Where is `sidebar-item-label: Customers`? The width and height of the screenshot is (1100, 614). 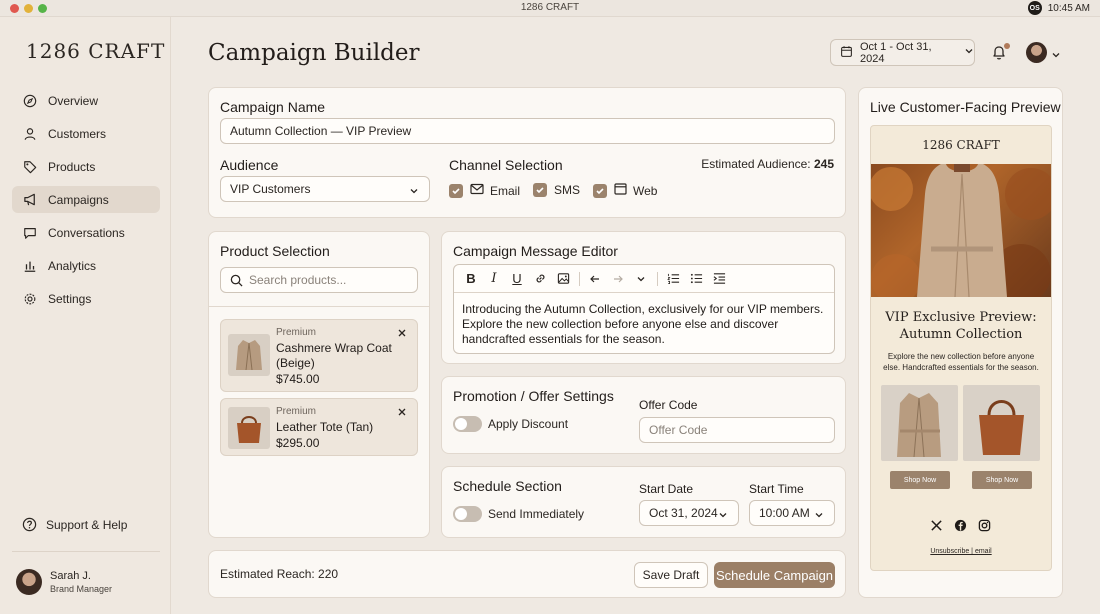 sidebar-item-label: Customers is located at coordinates (77, 133).